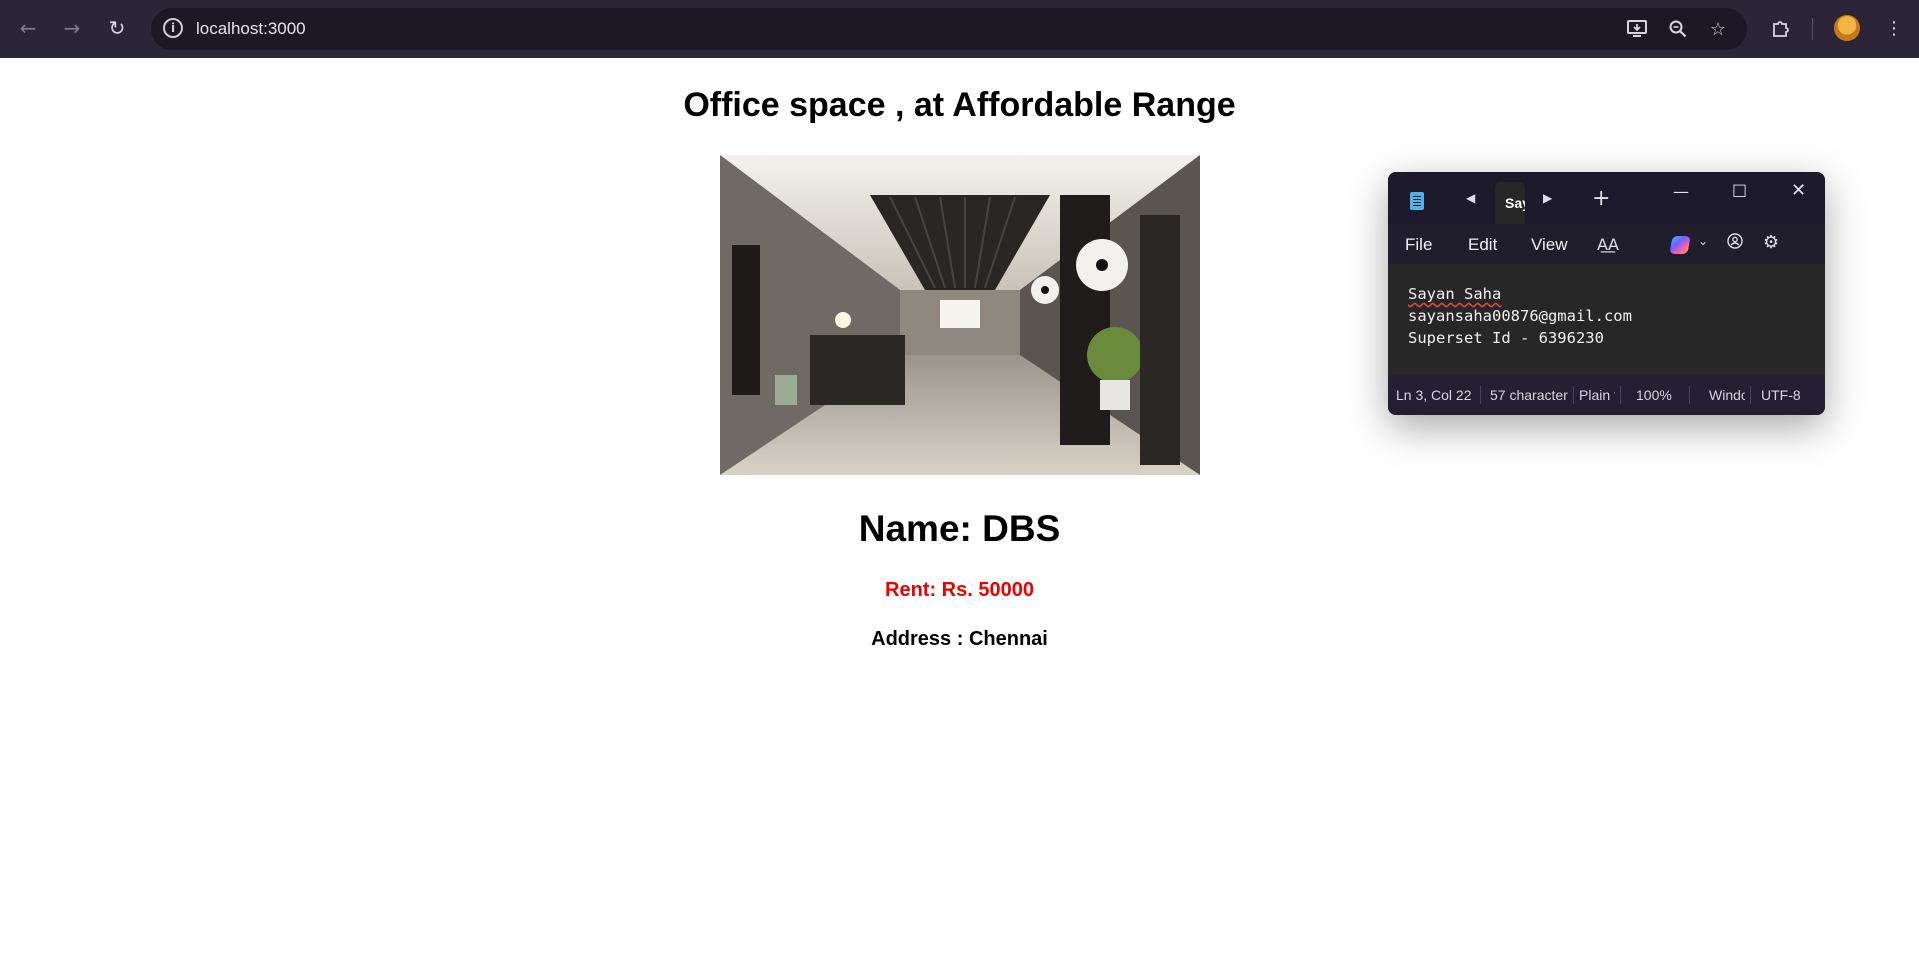 The width and height of the screenshot is (1919, 963). I want to click on notepad-tab-label: Sayan Saha, so click(1515, 203).